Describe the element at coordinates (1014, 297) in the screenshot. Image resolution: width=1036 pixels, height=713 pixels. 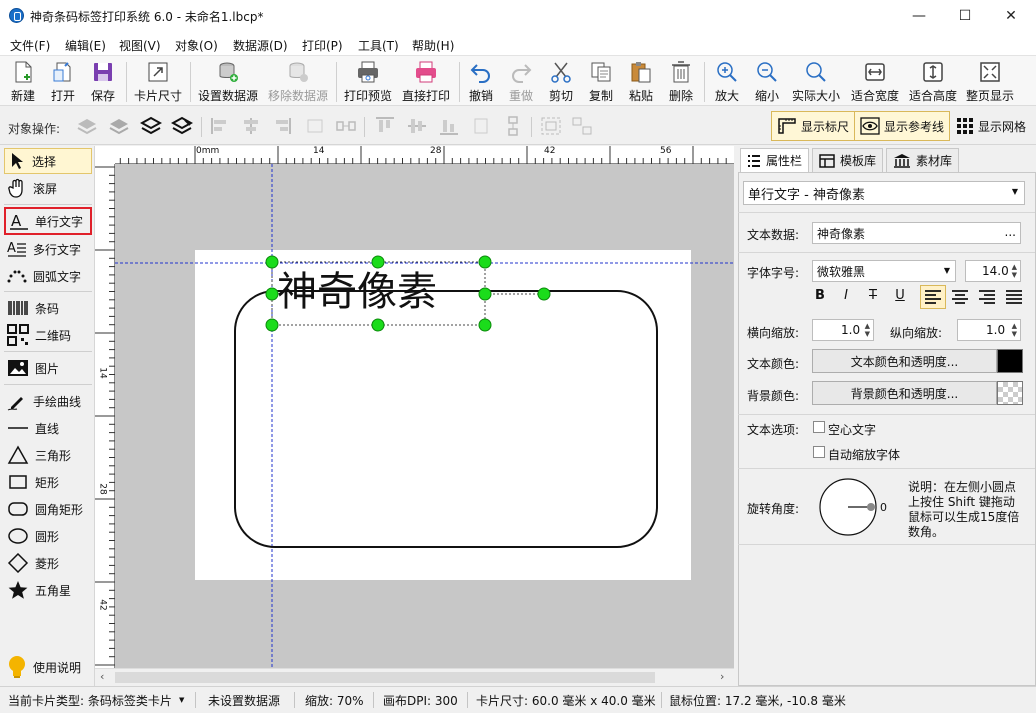
I see `align-justify-button` at that location.